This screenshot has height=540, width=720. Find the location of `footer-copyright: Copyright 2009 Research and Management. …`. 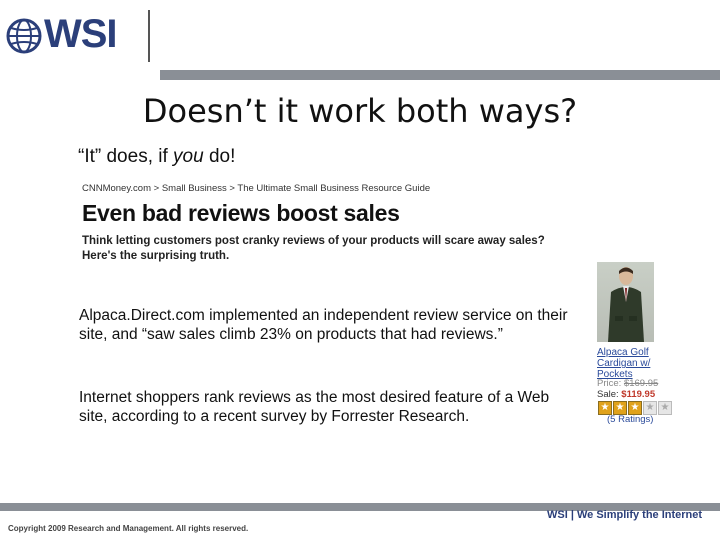

footer-copyright: Copyright 2009 Research and Management. … is located at coordinates (128, 528).